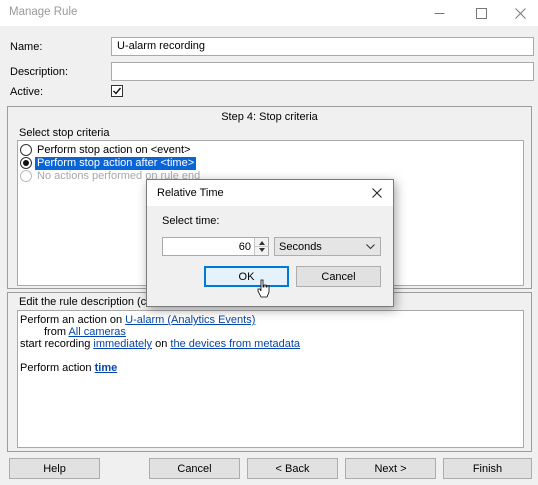 This screenshot has height=485, width=538. I want to click on name-label: Name:, so click(26, 47).